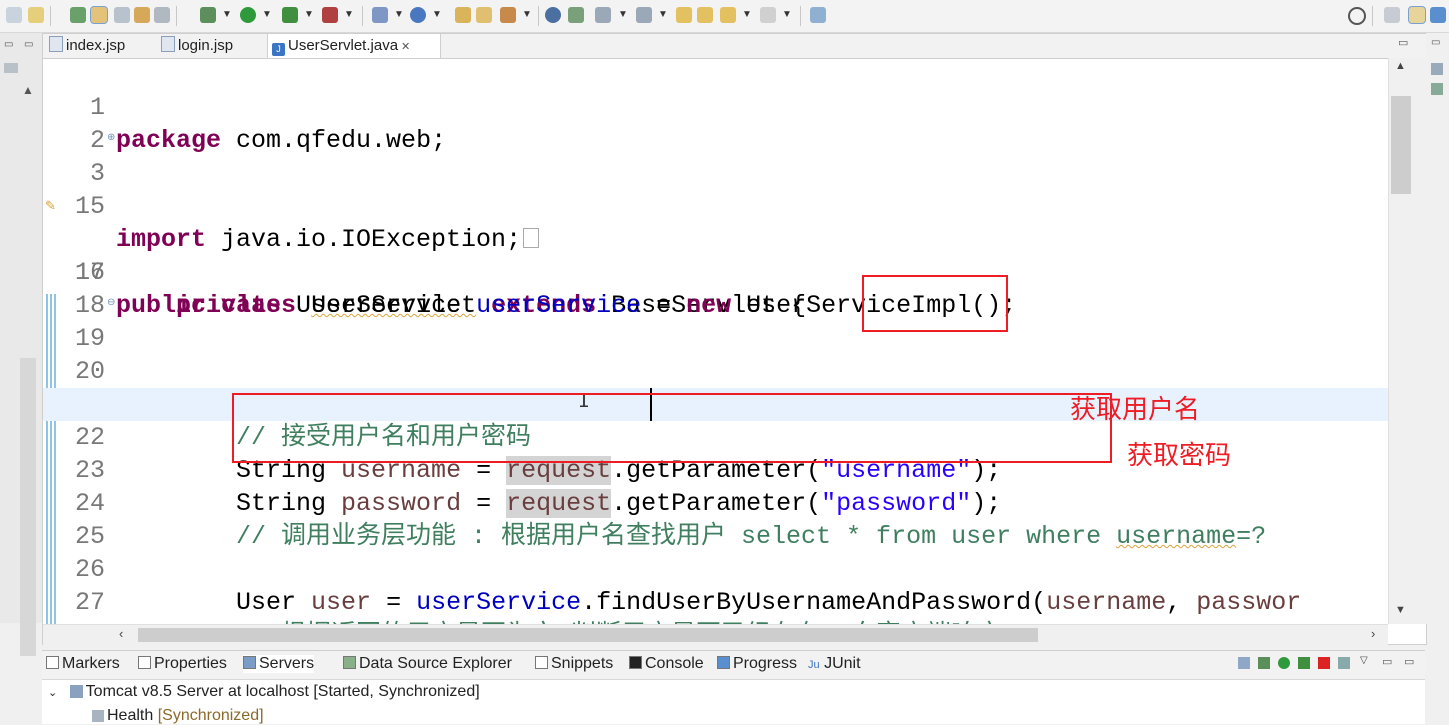 The height and width of the screenshot is (725, 1449). Describe the element at coordinates (684, 15) in the screenshot. I see `last-edit-icon` at that location.